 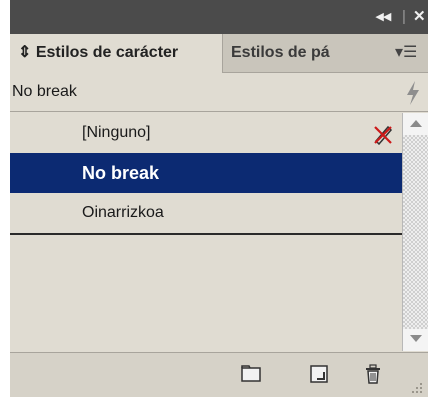 I want to click on lightning-icon, so click(x=413, y=92).